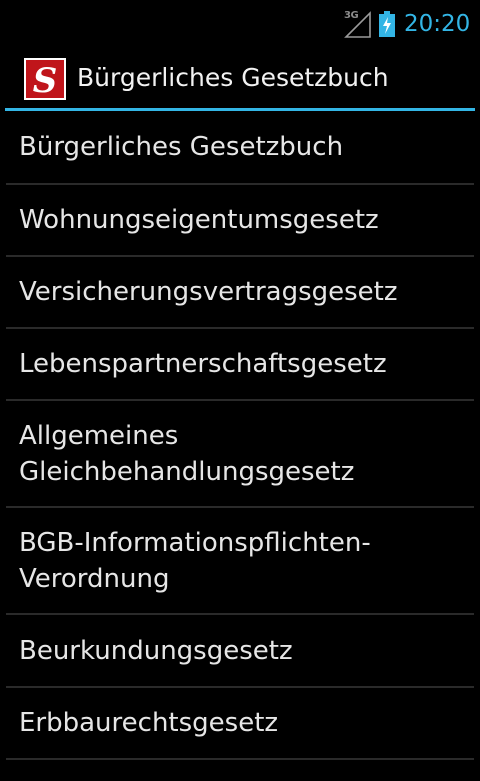 This screenshot has height=781, width=480. I want to click on svg-text: S, so click(45, 80).